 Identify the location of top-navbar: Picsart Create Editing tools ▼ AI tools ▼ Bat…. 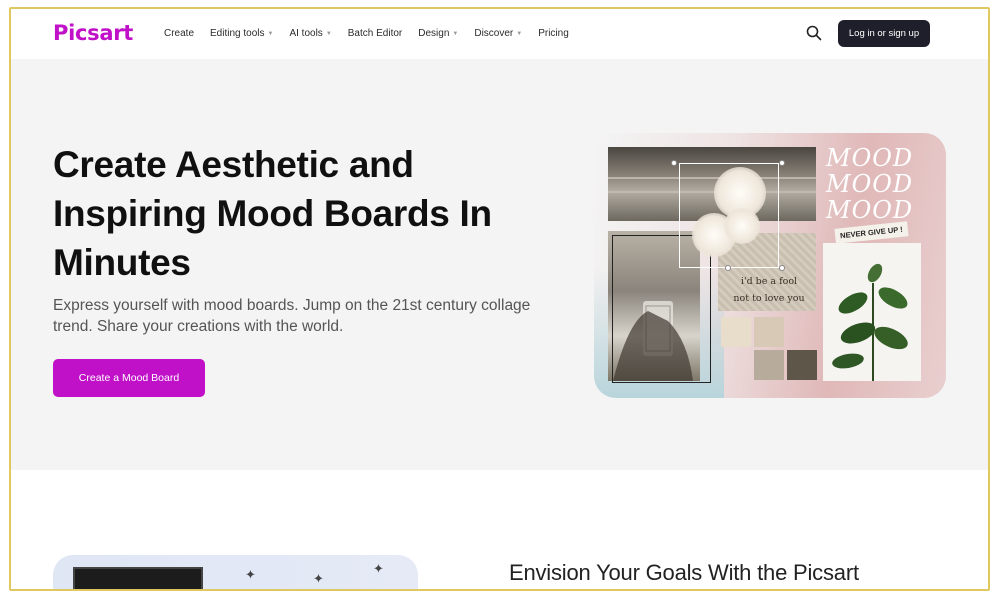
(499, 34).